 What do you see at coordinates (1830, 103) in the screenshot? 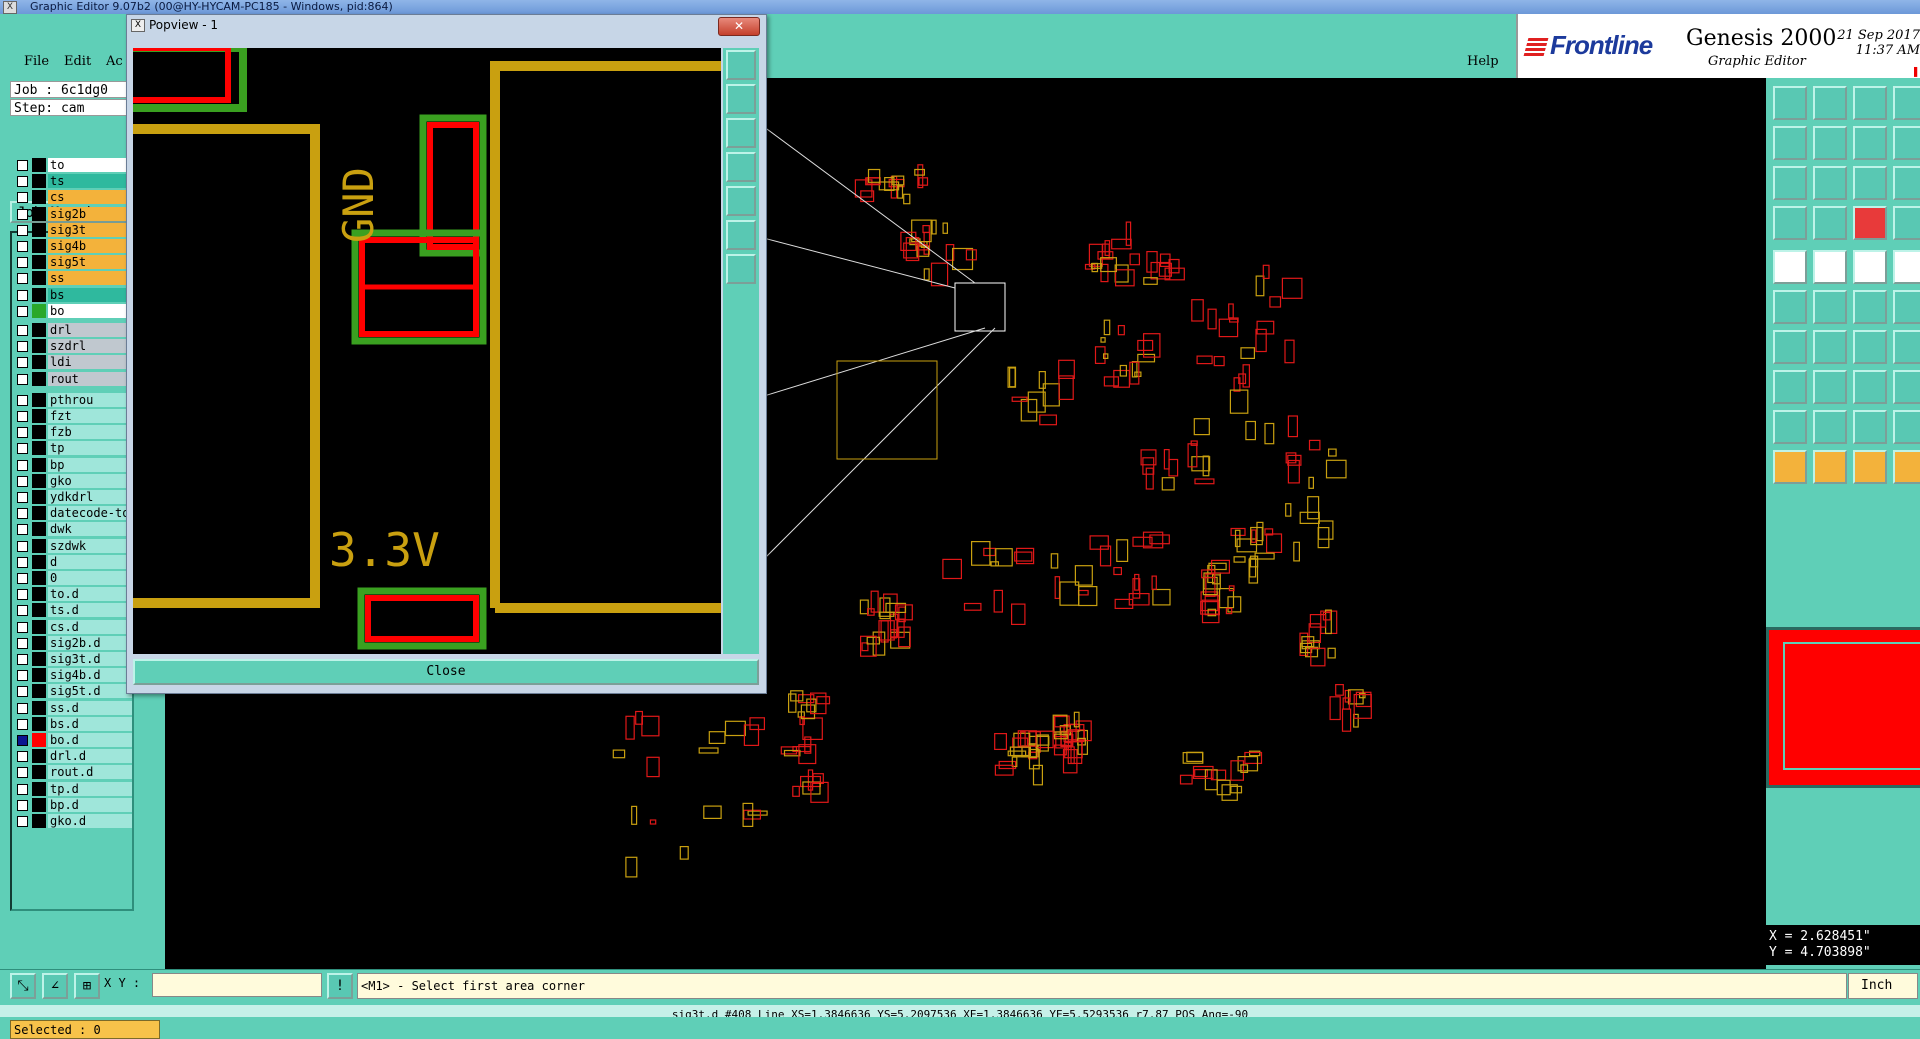
I see `step-down-icon` at bounding box center [1830, 103].